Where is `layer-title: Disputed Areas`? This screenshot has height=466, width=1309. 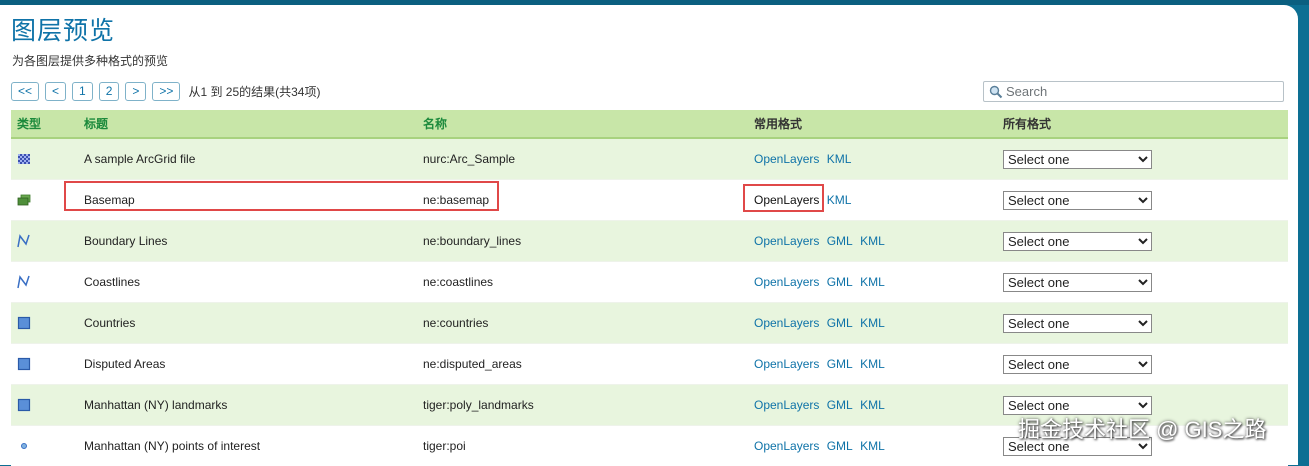 layer-title: Disputed Areas is located at coordinates (247, 364).